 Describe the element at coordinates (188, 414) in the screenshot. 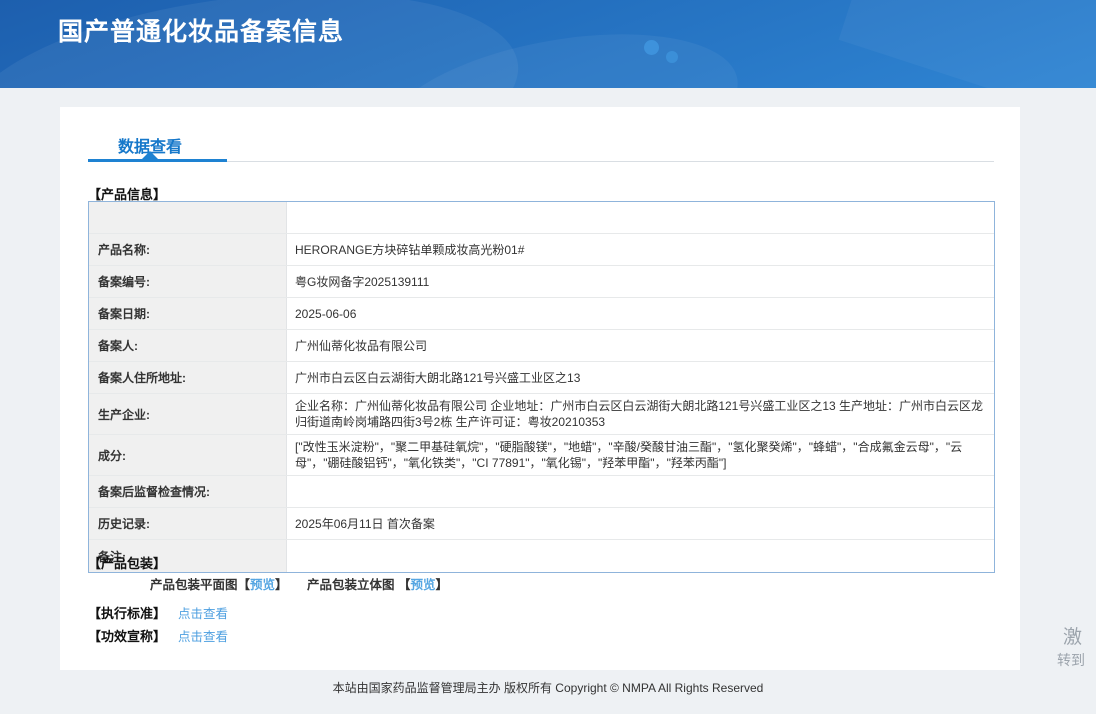

I see `row-label: 生产企业:` at that location.